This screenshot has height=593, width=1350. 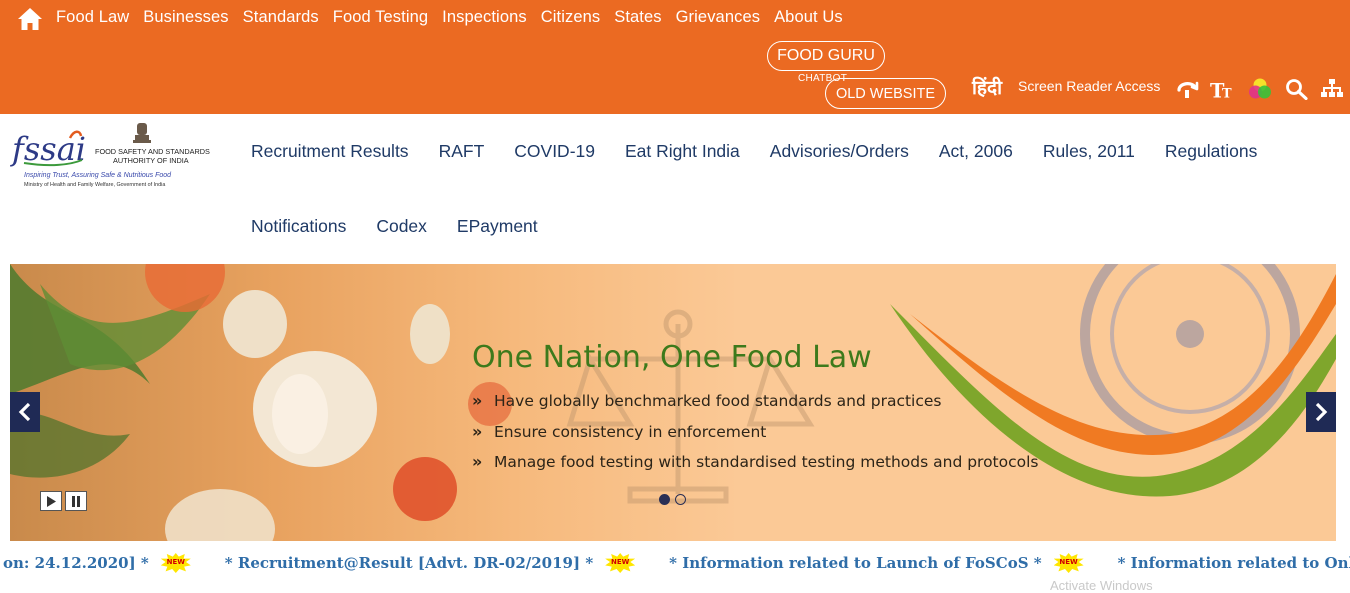 I want to click on logo-org-line1: FOOD SAFETY AND STANDARDS, so click(x=152, y=151).